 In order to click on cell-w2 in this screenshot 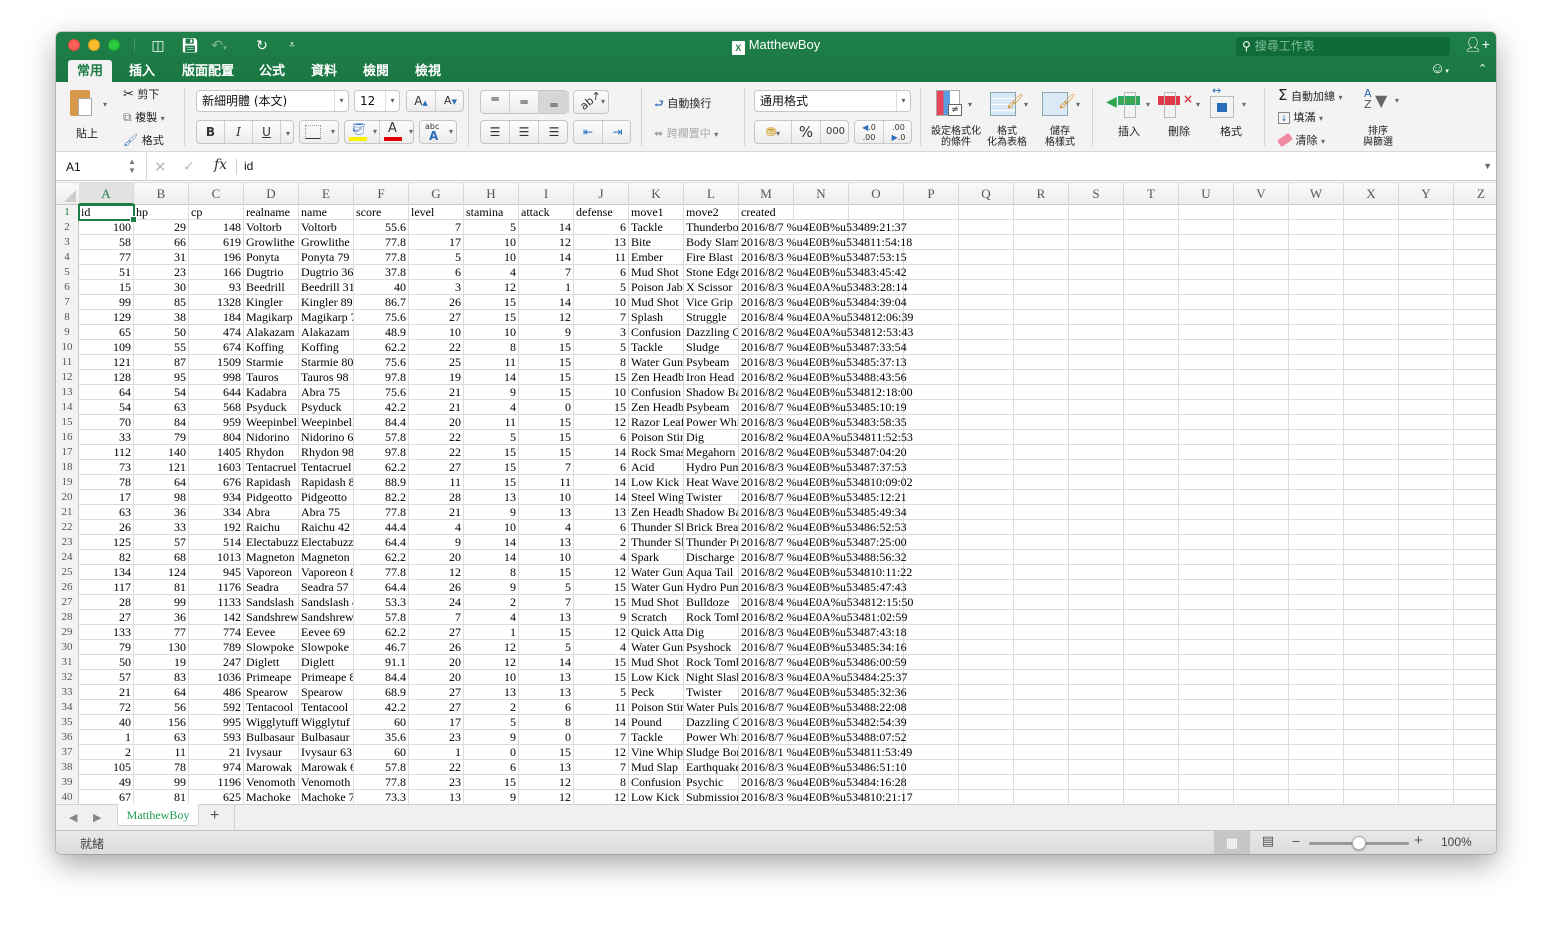, I will do `click(1316, 227)`.